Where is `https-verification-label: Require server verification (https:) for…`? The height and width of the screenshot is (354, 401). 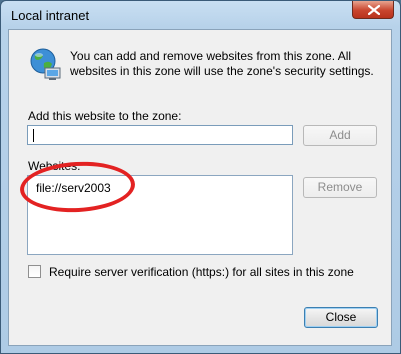 https-verification-label: Require server verification (https:) for… is located at coordinates (201, 272).